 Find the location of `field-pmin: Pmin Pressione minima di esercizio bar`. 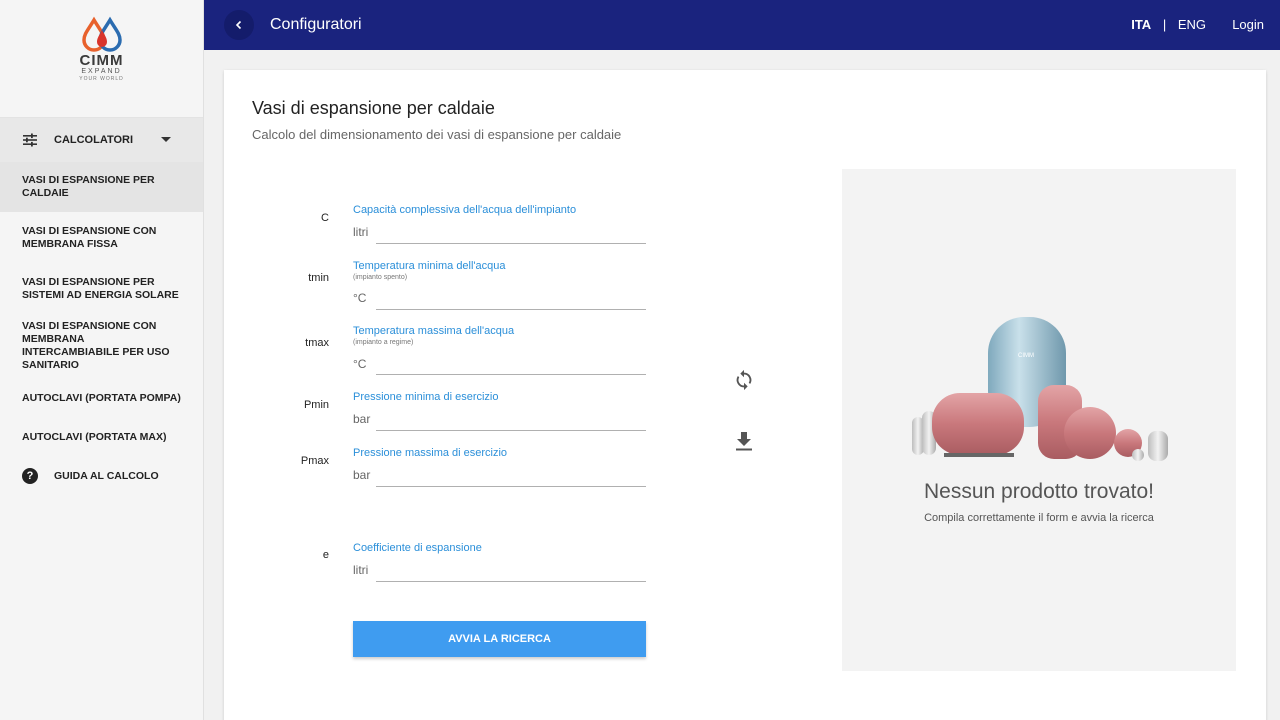

field-pmin: Pmin Pressione minima di esercizio bar is located at coordinates (454, 411).